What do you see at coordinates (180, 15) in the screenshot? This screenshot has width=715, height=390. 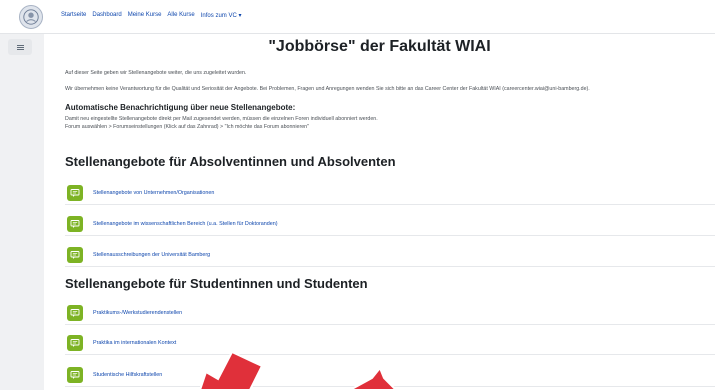 I see `nav-alle-kurse: Alle Kurse` at bounding box center [180, 15].